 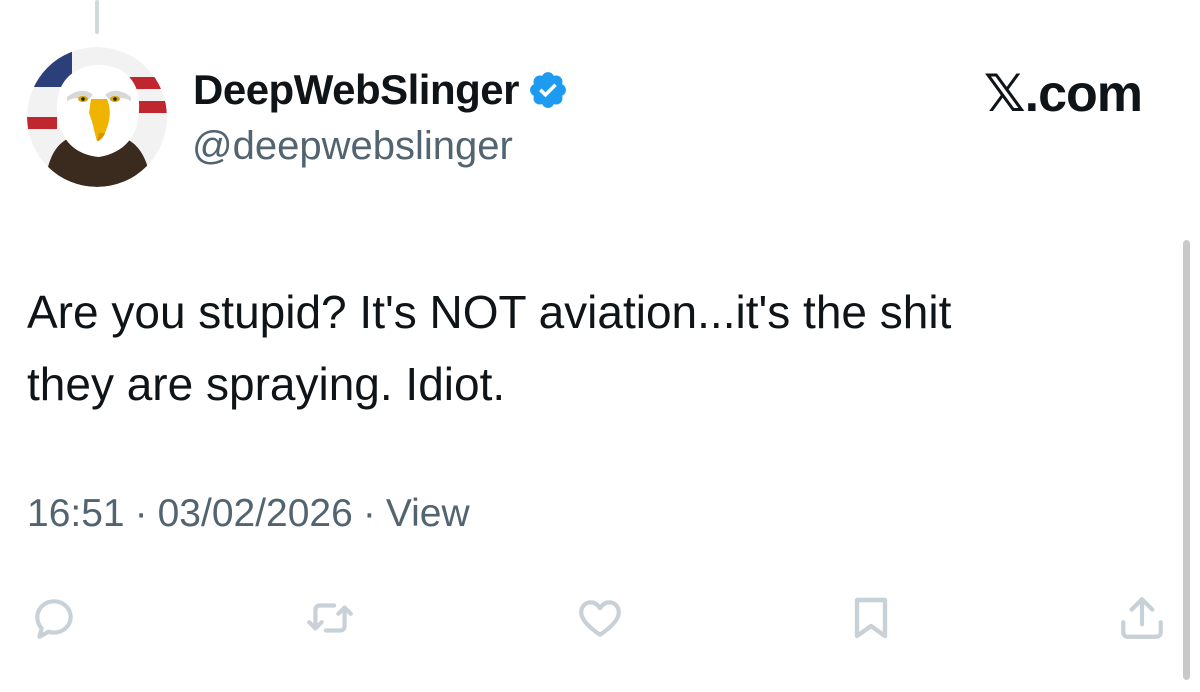 What do you see at coordinates (97, 17) in the screenshot?
I see `thread-connector-line` at bounding box center [97, 17].